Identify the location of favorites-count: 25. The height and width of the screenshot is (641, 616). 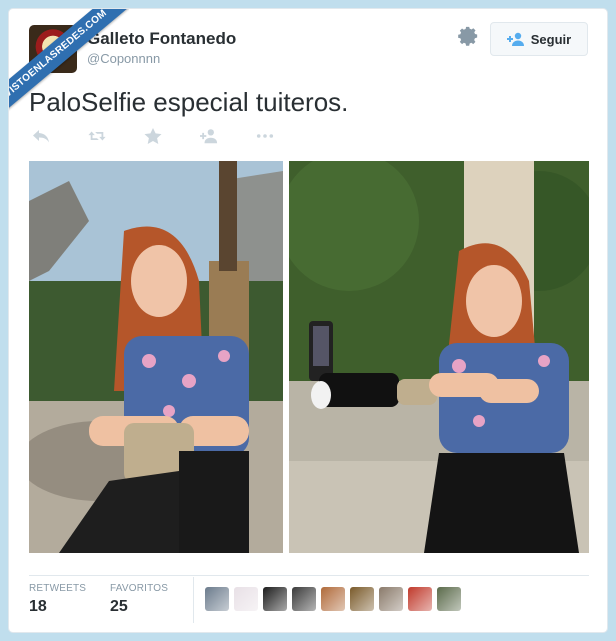
(119, 606).